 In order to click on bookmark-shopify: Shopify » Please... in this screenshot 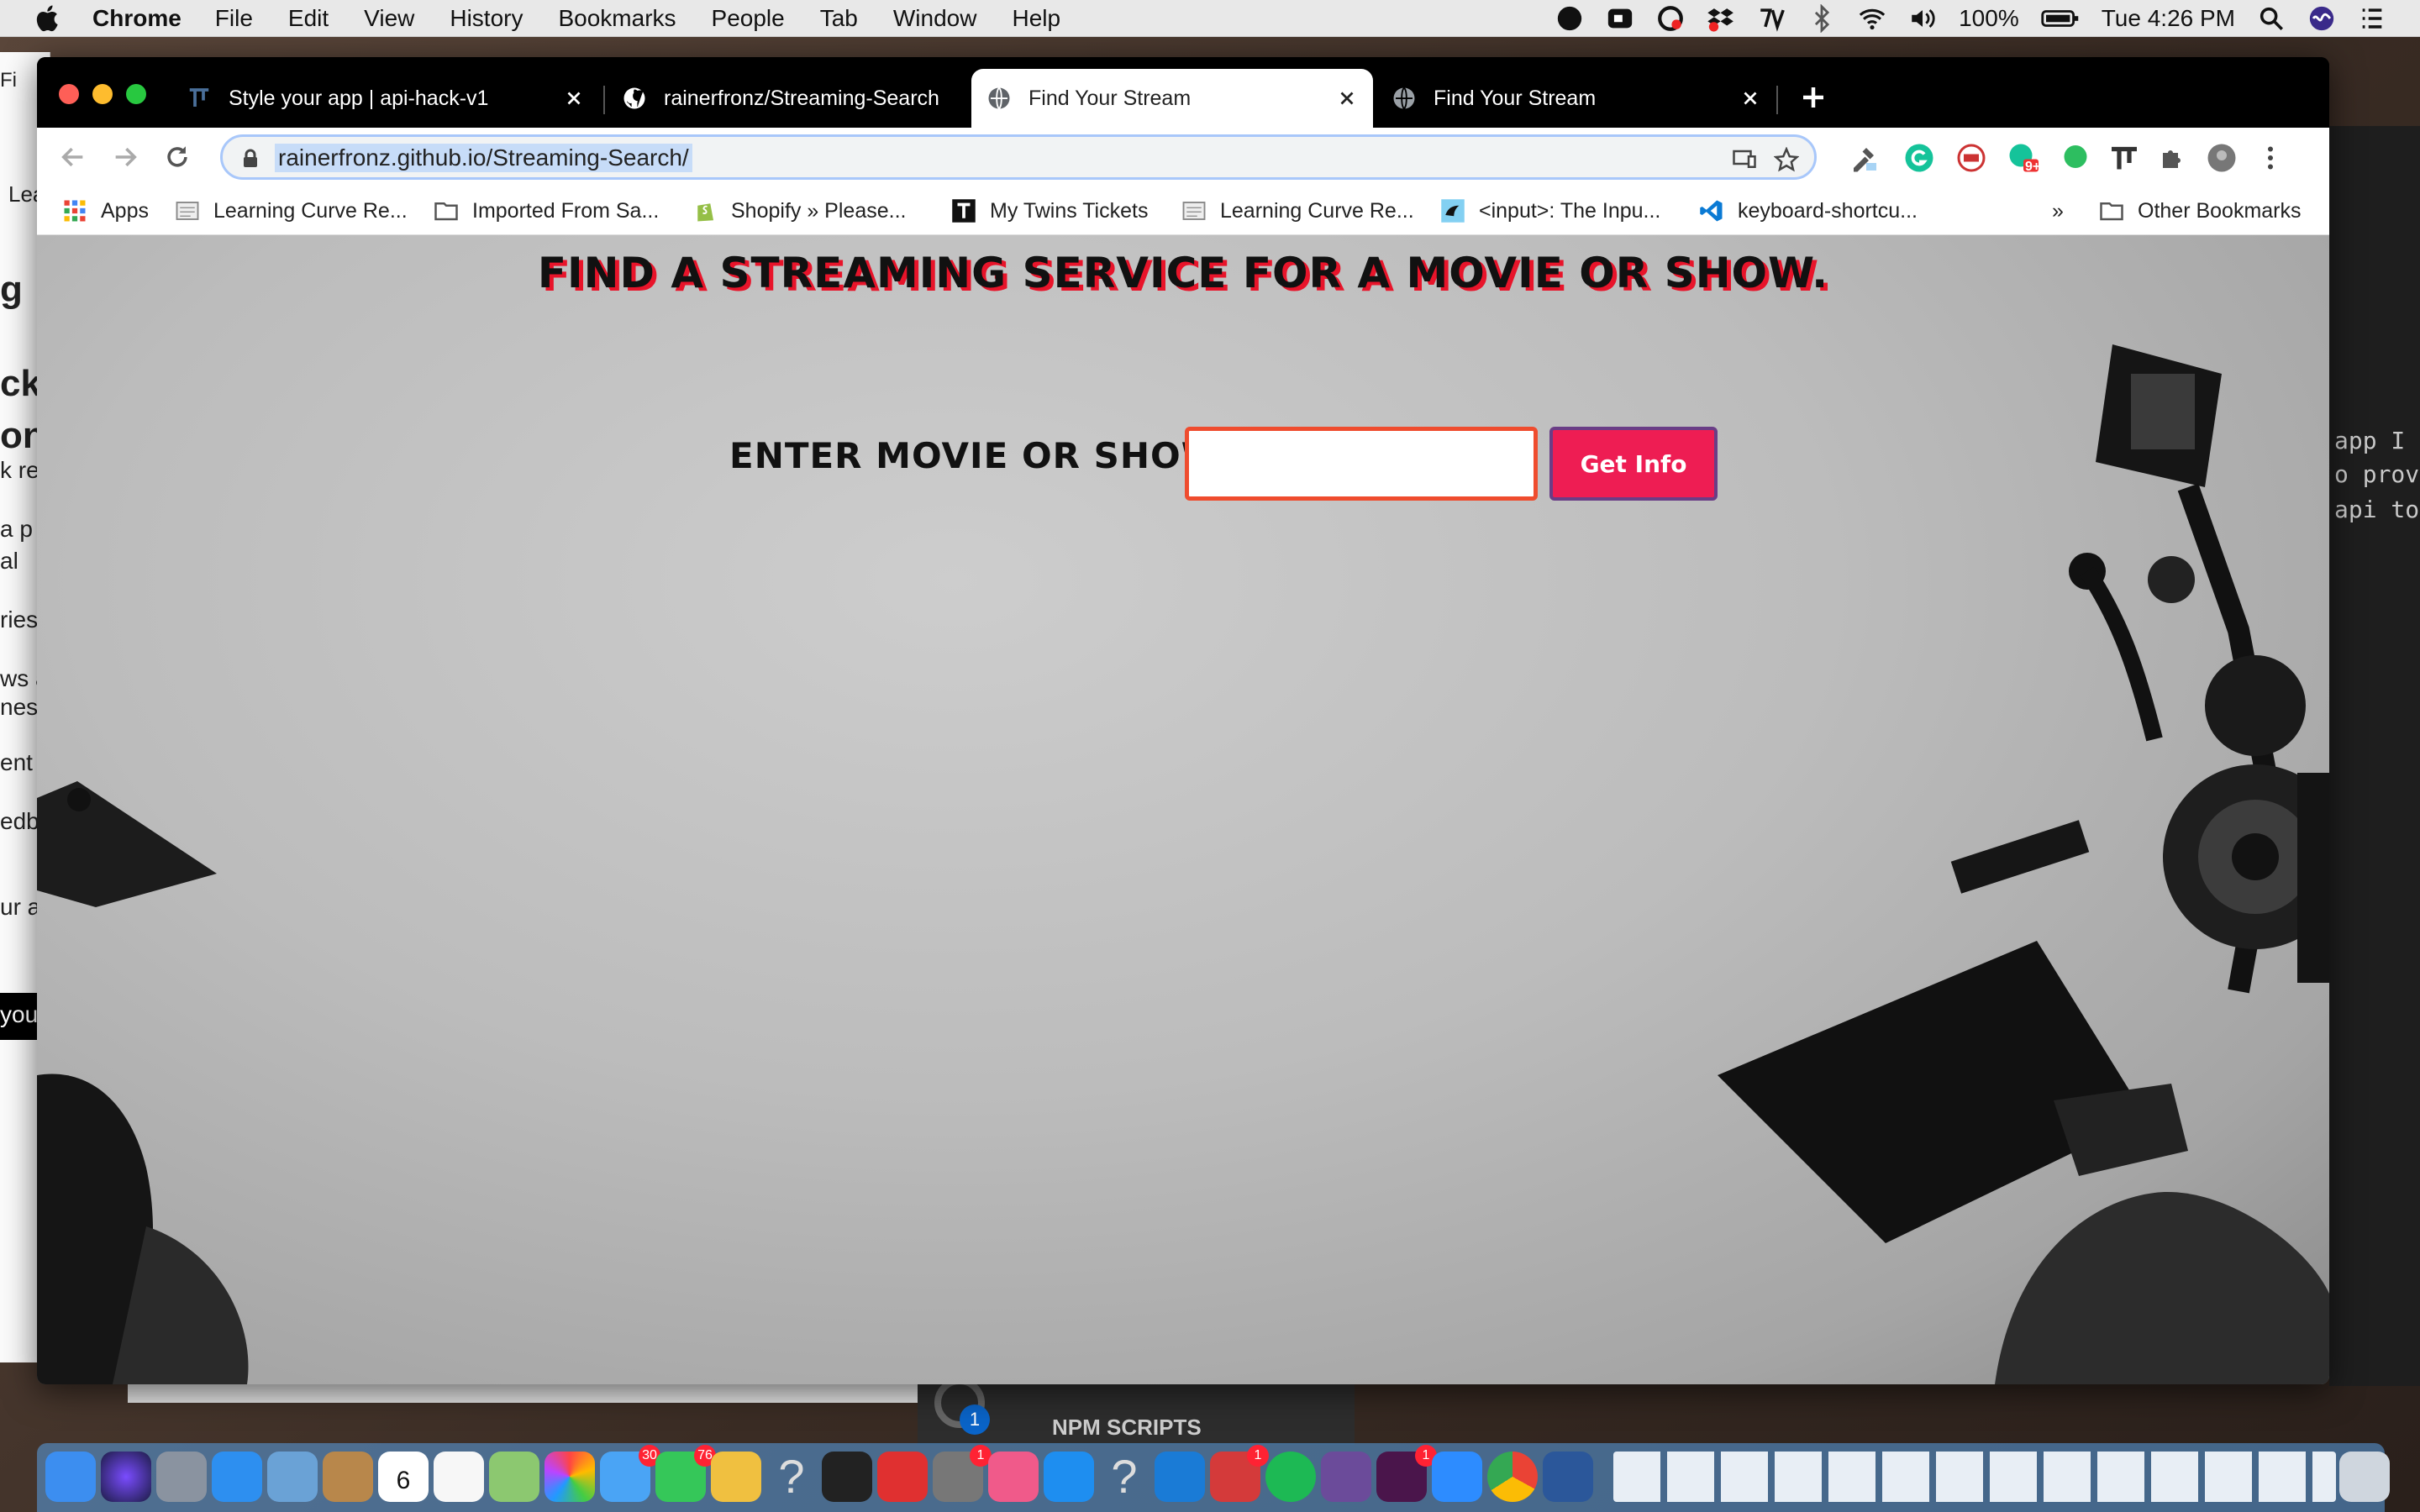, I will do `click(799, 211)`.